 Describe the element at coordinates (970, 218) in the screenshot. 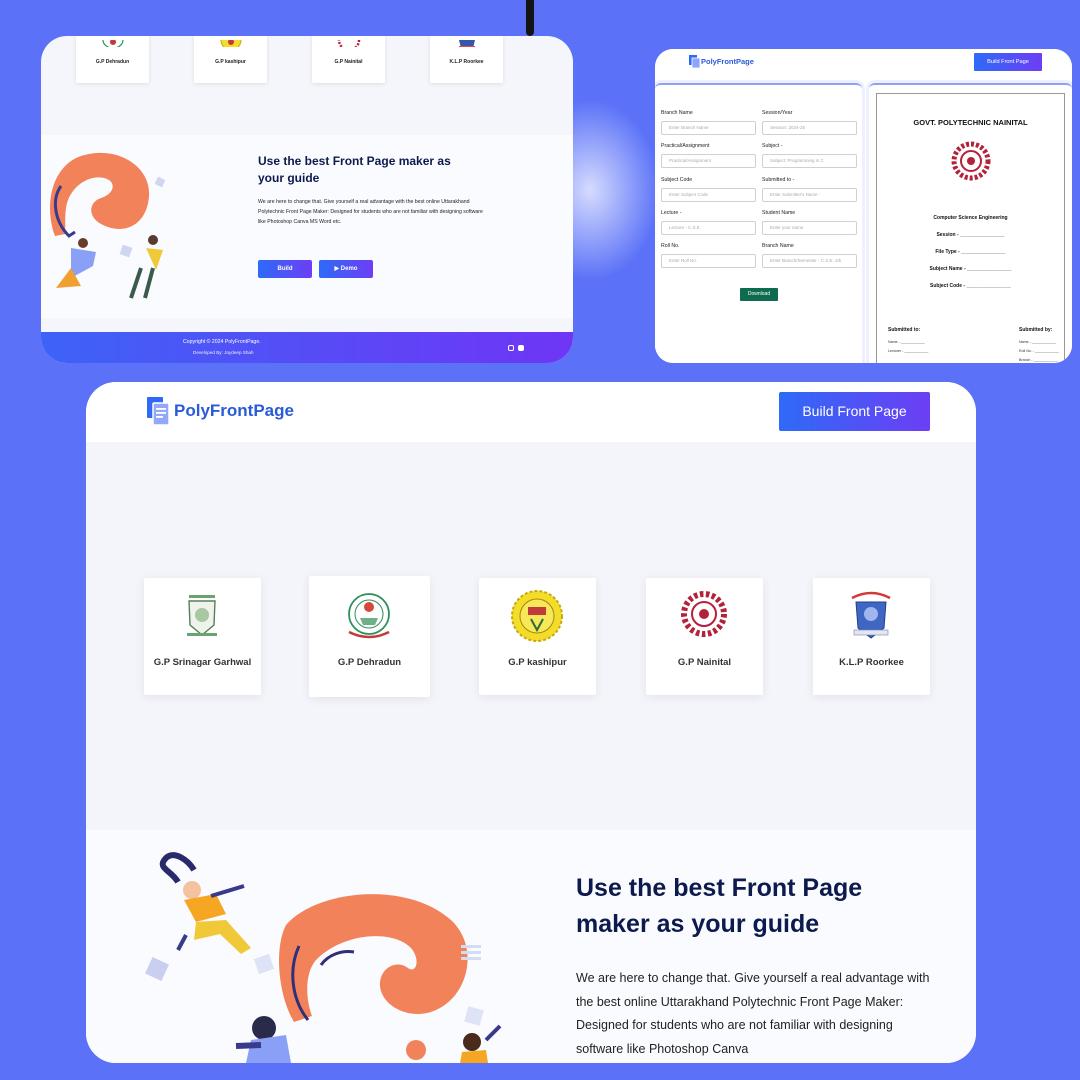

I see `preview-department: Computer Science Engineering` at that location.